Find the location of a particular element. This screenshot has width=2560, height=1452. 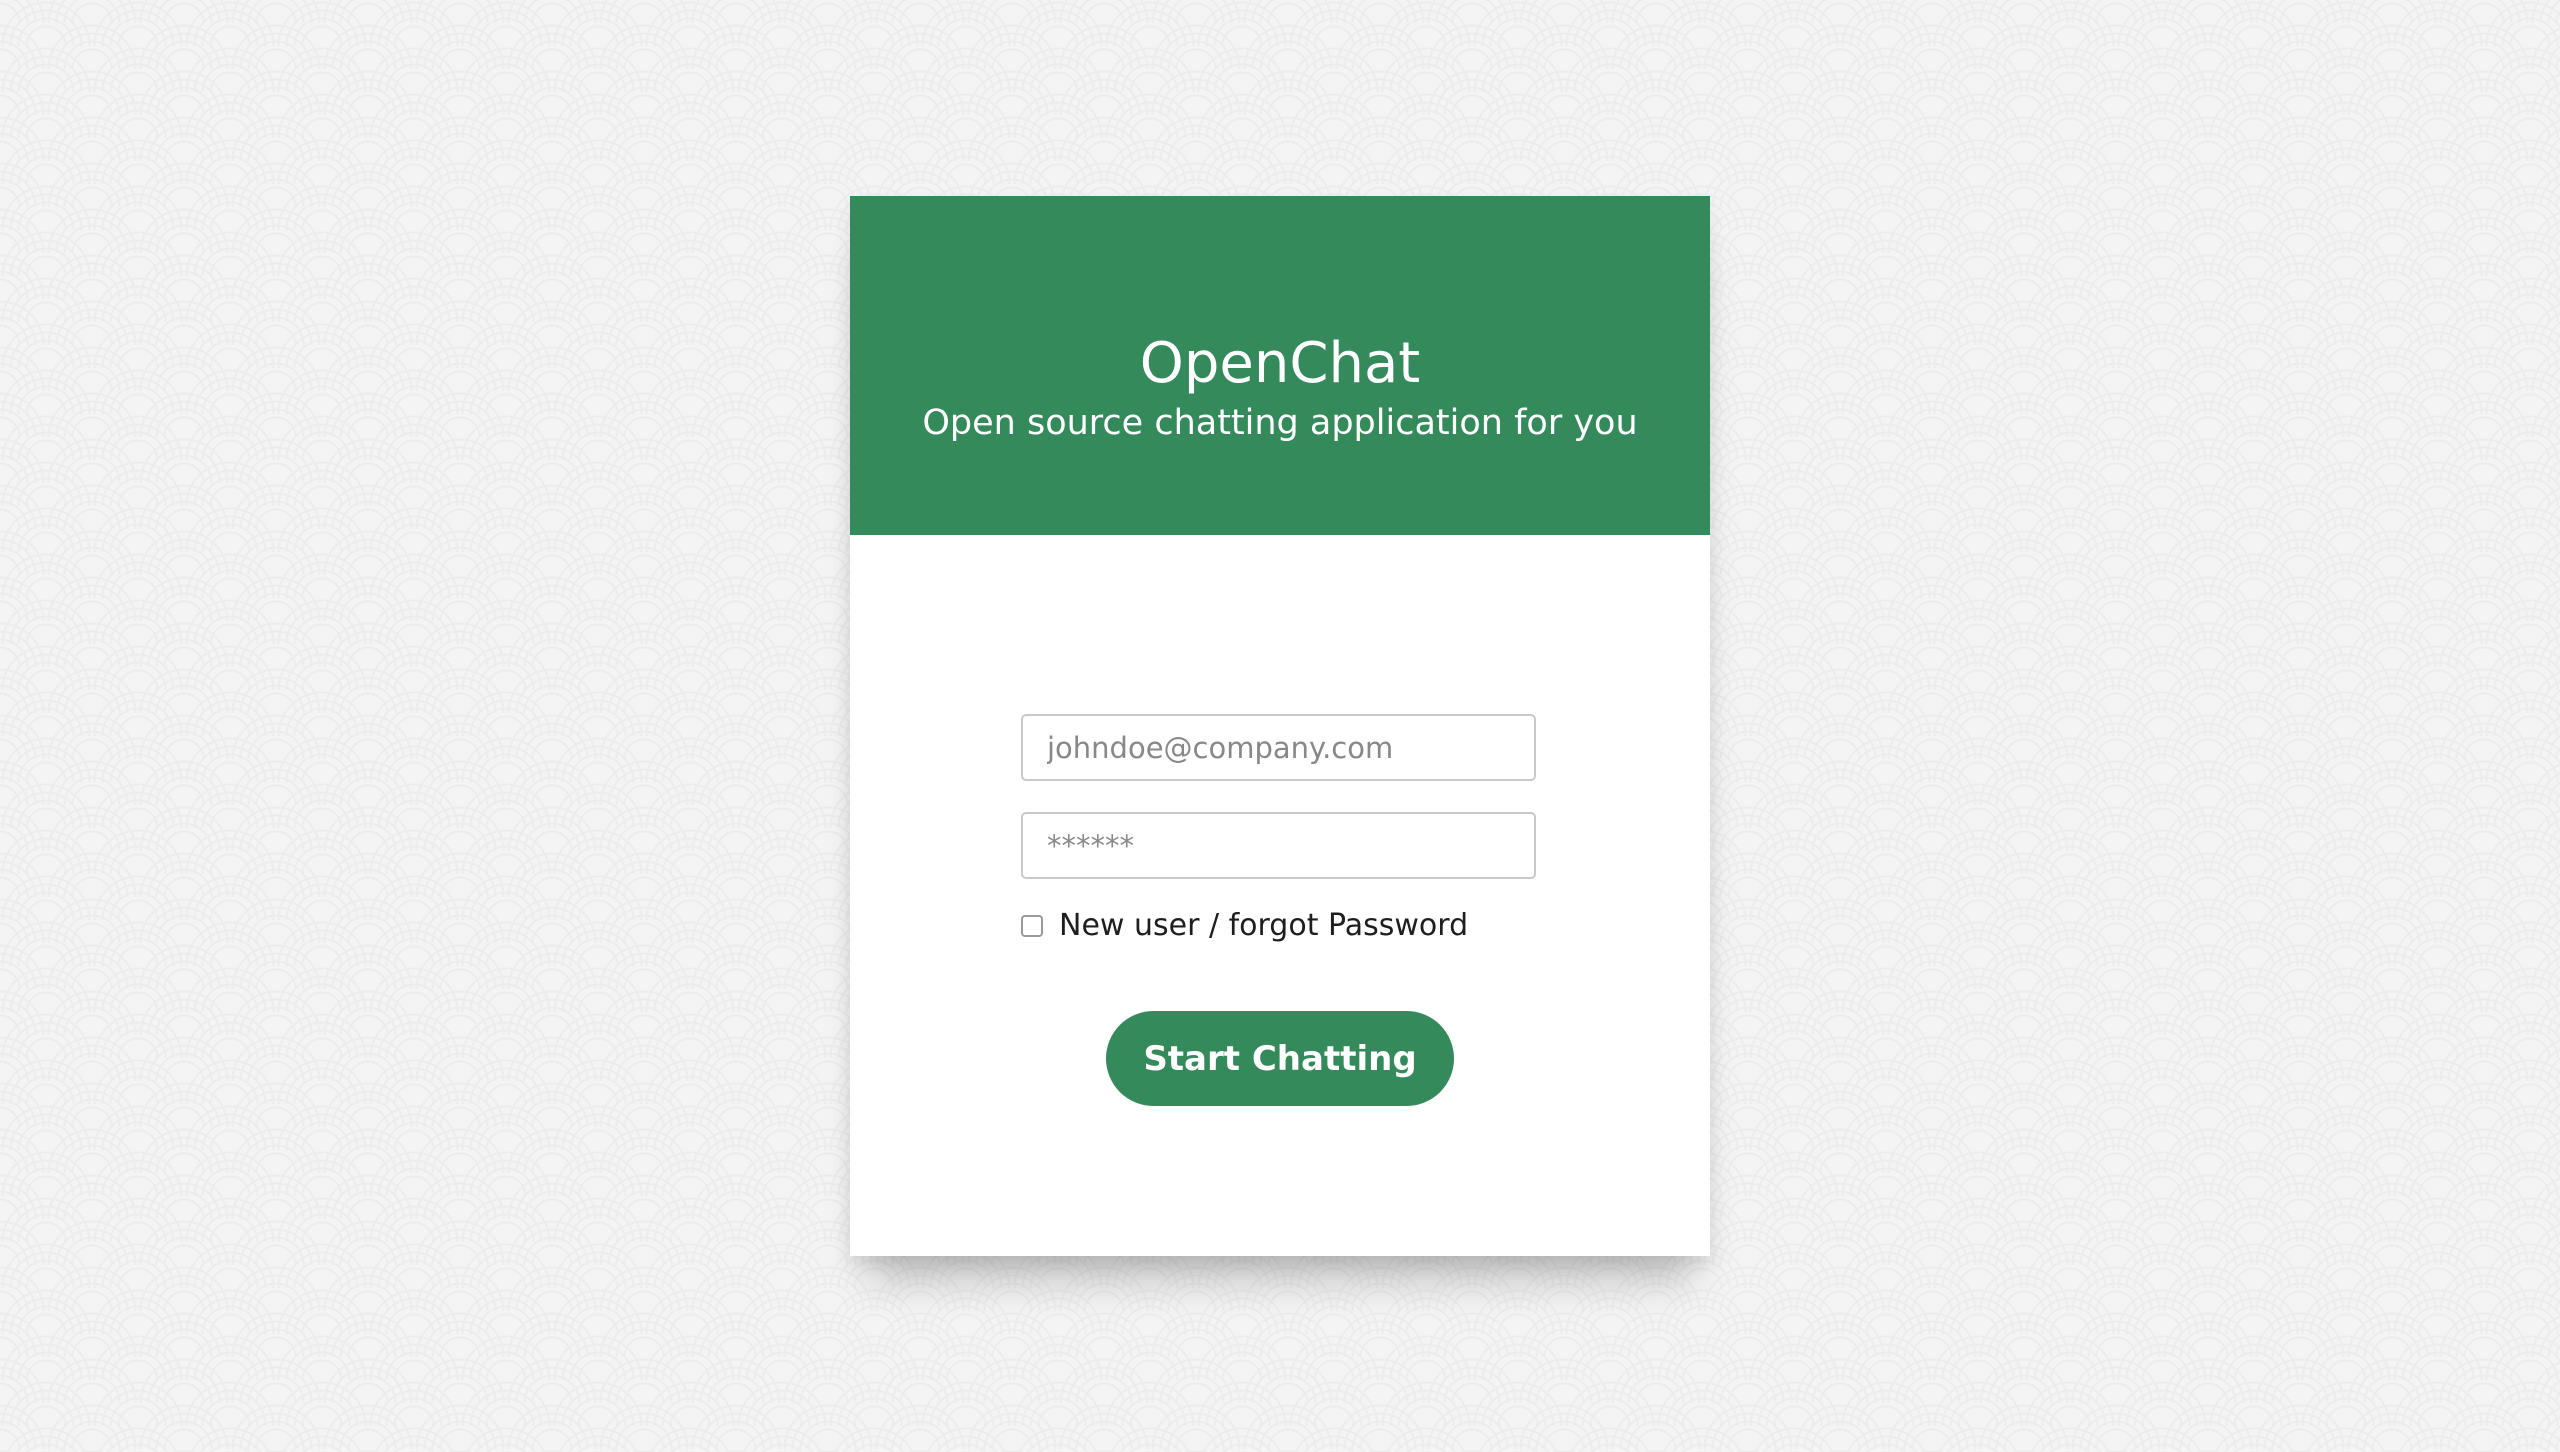

new-user-label: New user / forgot Password is located at coordinates (1263, 926).